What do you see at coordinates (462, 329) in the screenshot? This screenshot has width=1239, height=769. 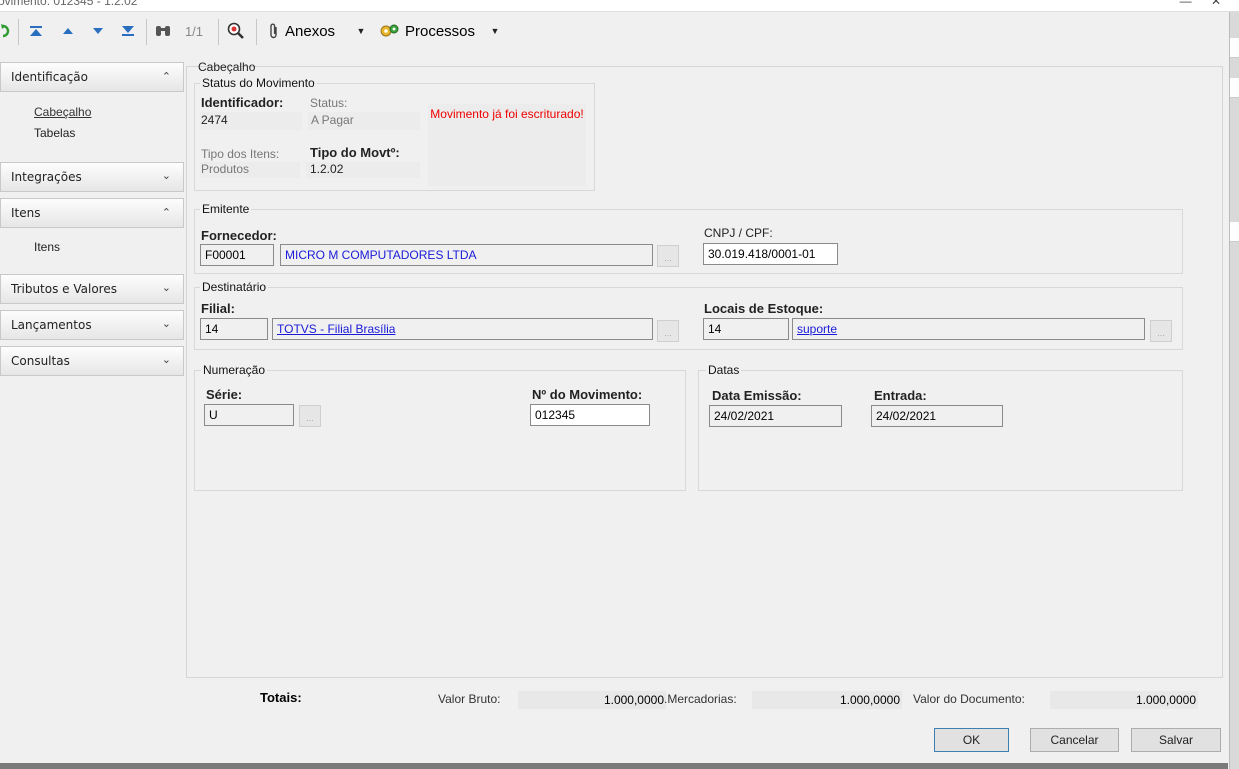 I see `filial-name-field: TOTVS - Filial Brasília` at bounding box center [462, 329].